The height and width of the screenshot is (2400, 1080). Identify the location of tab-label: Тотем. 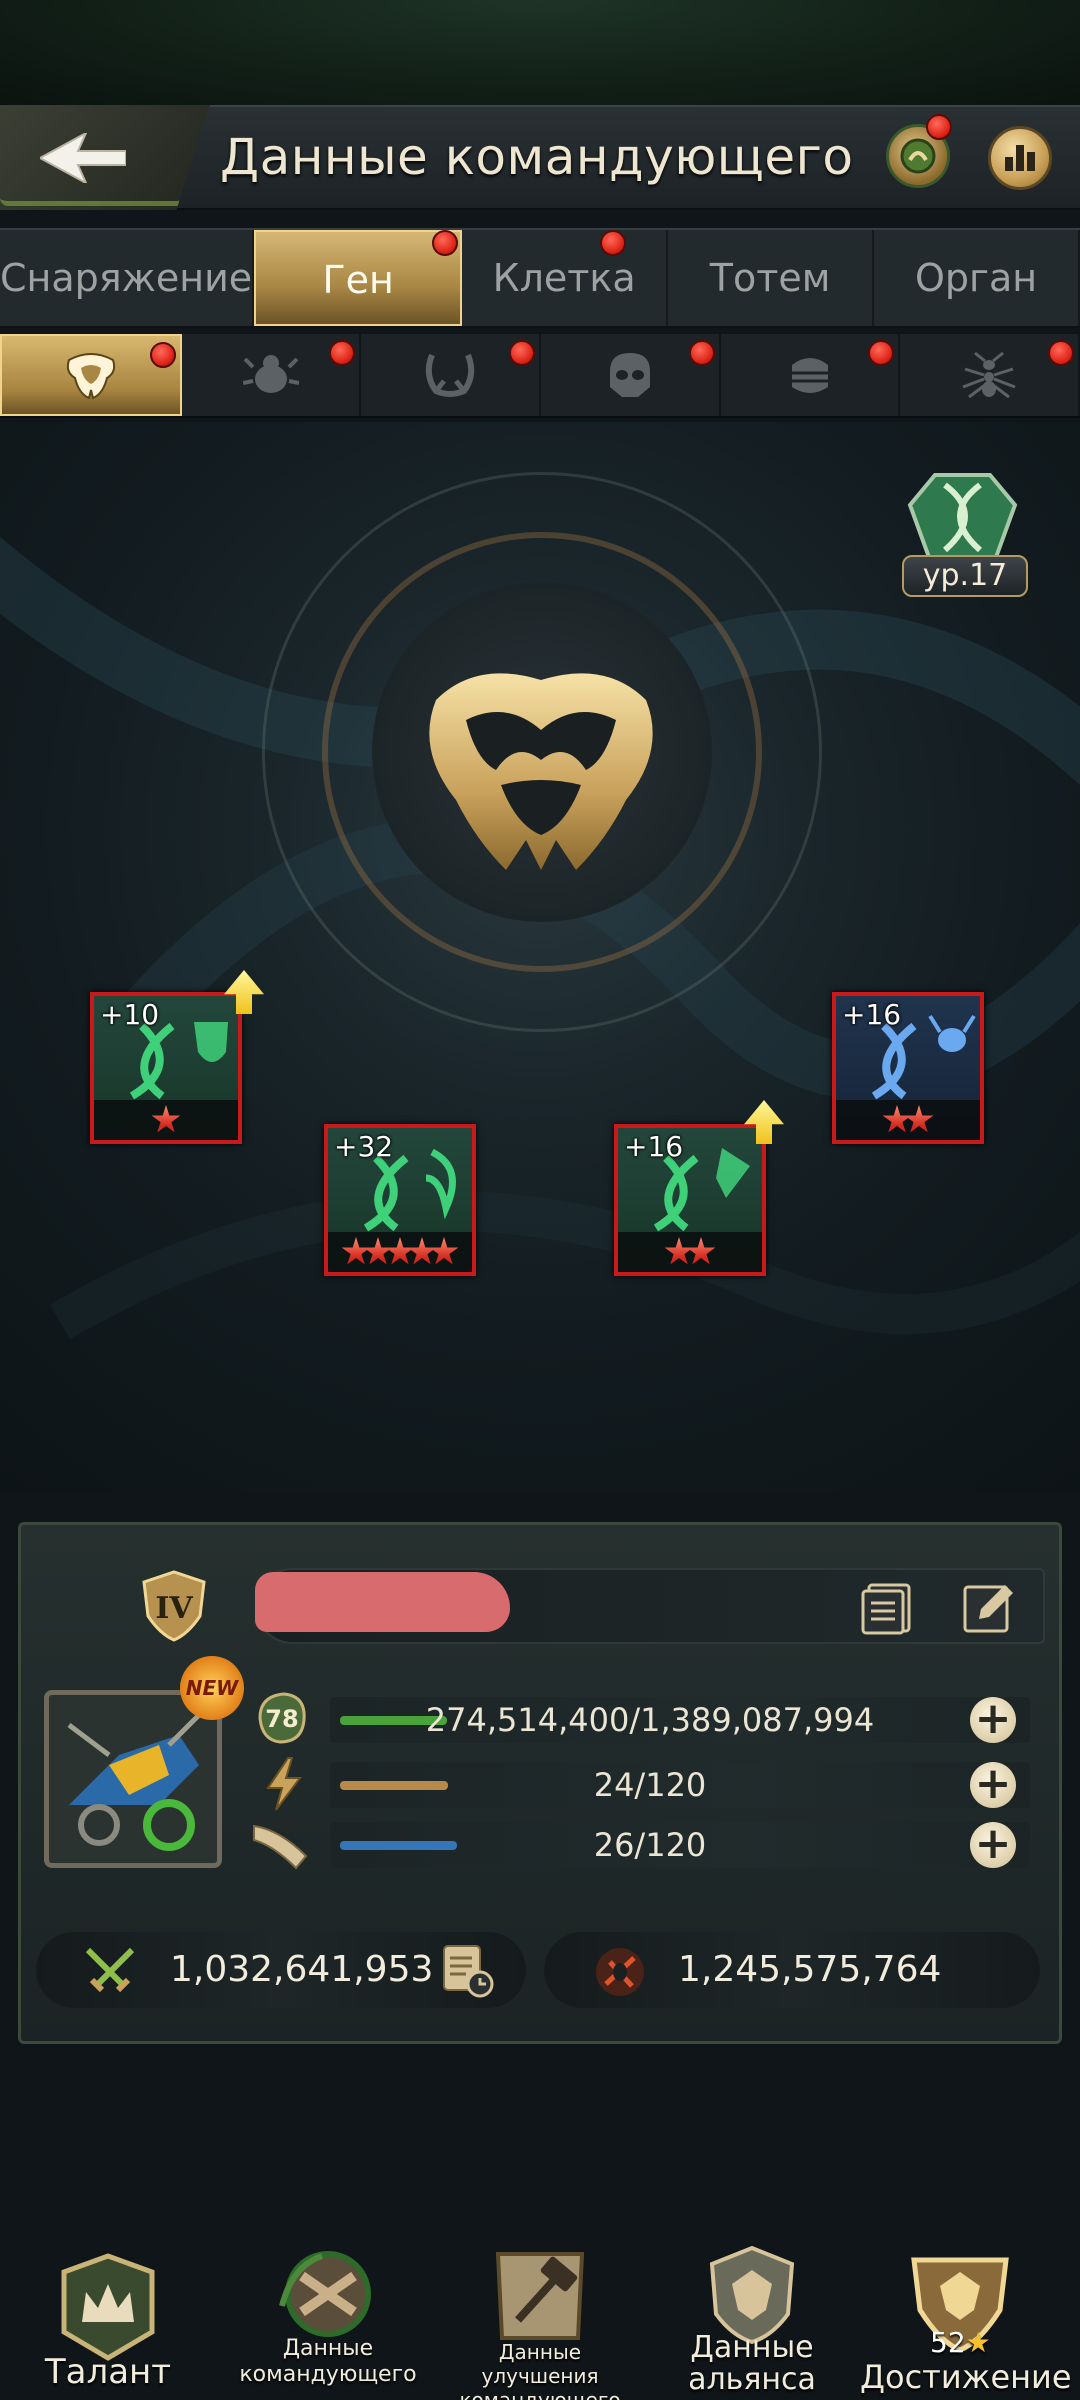
(770, 278).